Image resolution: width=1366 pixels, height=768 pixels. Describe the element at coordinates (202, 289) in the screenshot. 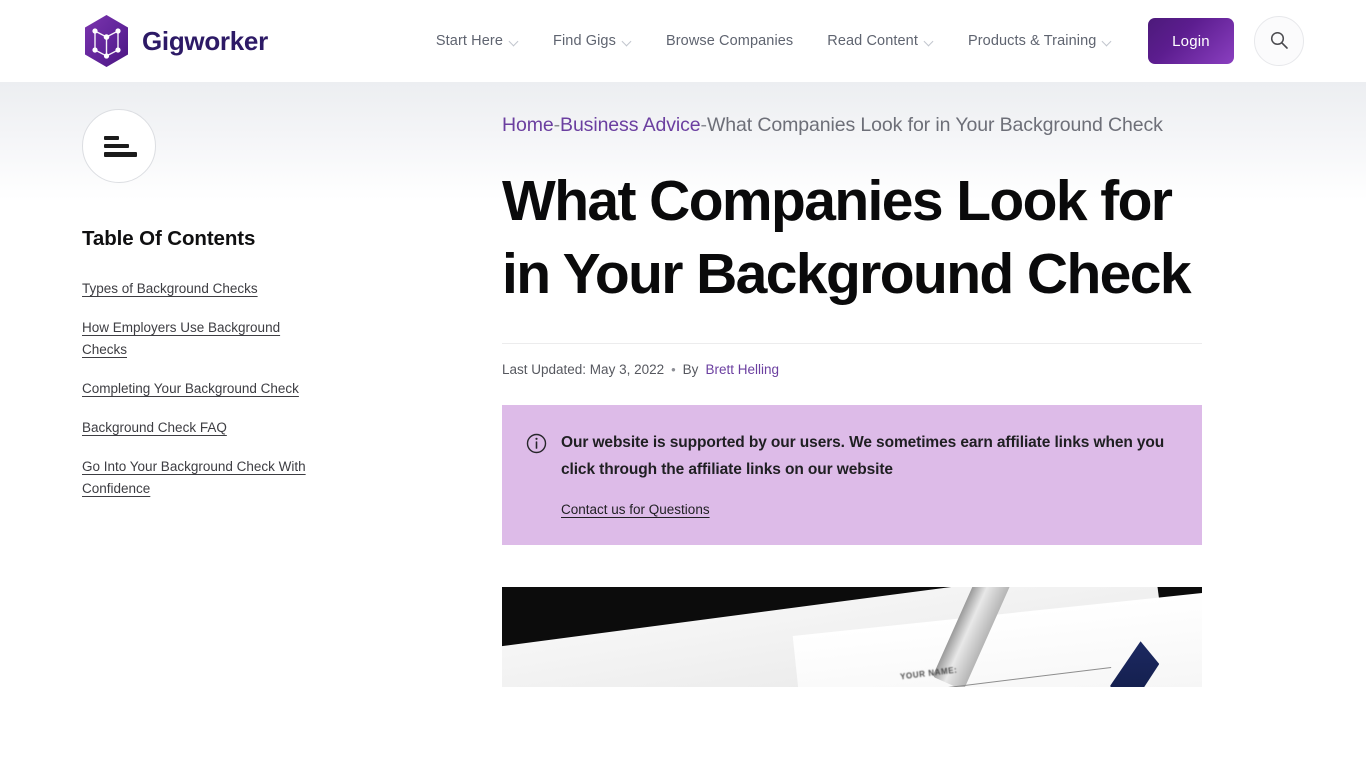

I see `toc-link-types-of-background-checks: Types of Background Checks` at that location.